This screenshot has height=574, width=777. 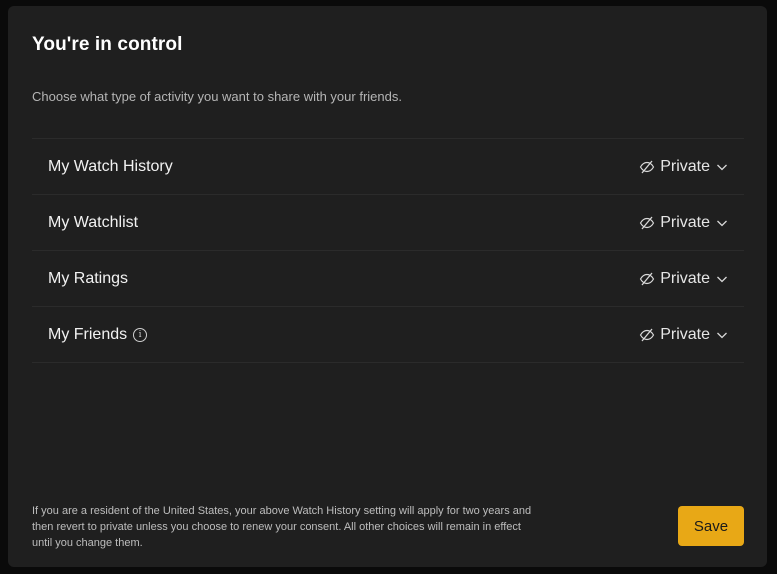 I want to click on setting-label-watch-history: My Watch History, so click(x=110, y=166).